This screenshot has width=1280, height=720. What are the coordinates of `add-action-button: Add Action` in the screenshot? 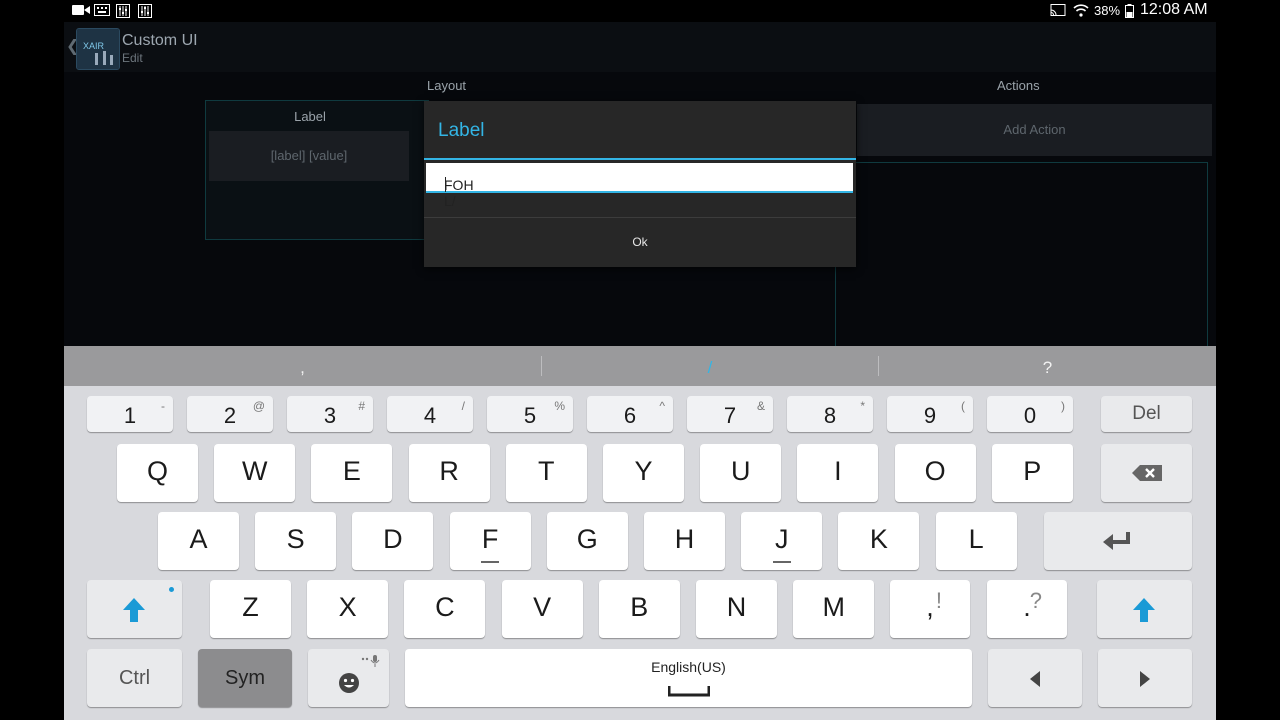 It's located at (1034, 130).